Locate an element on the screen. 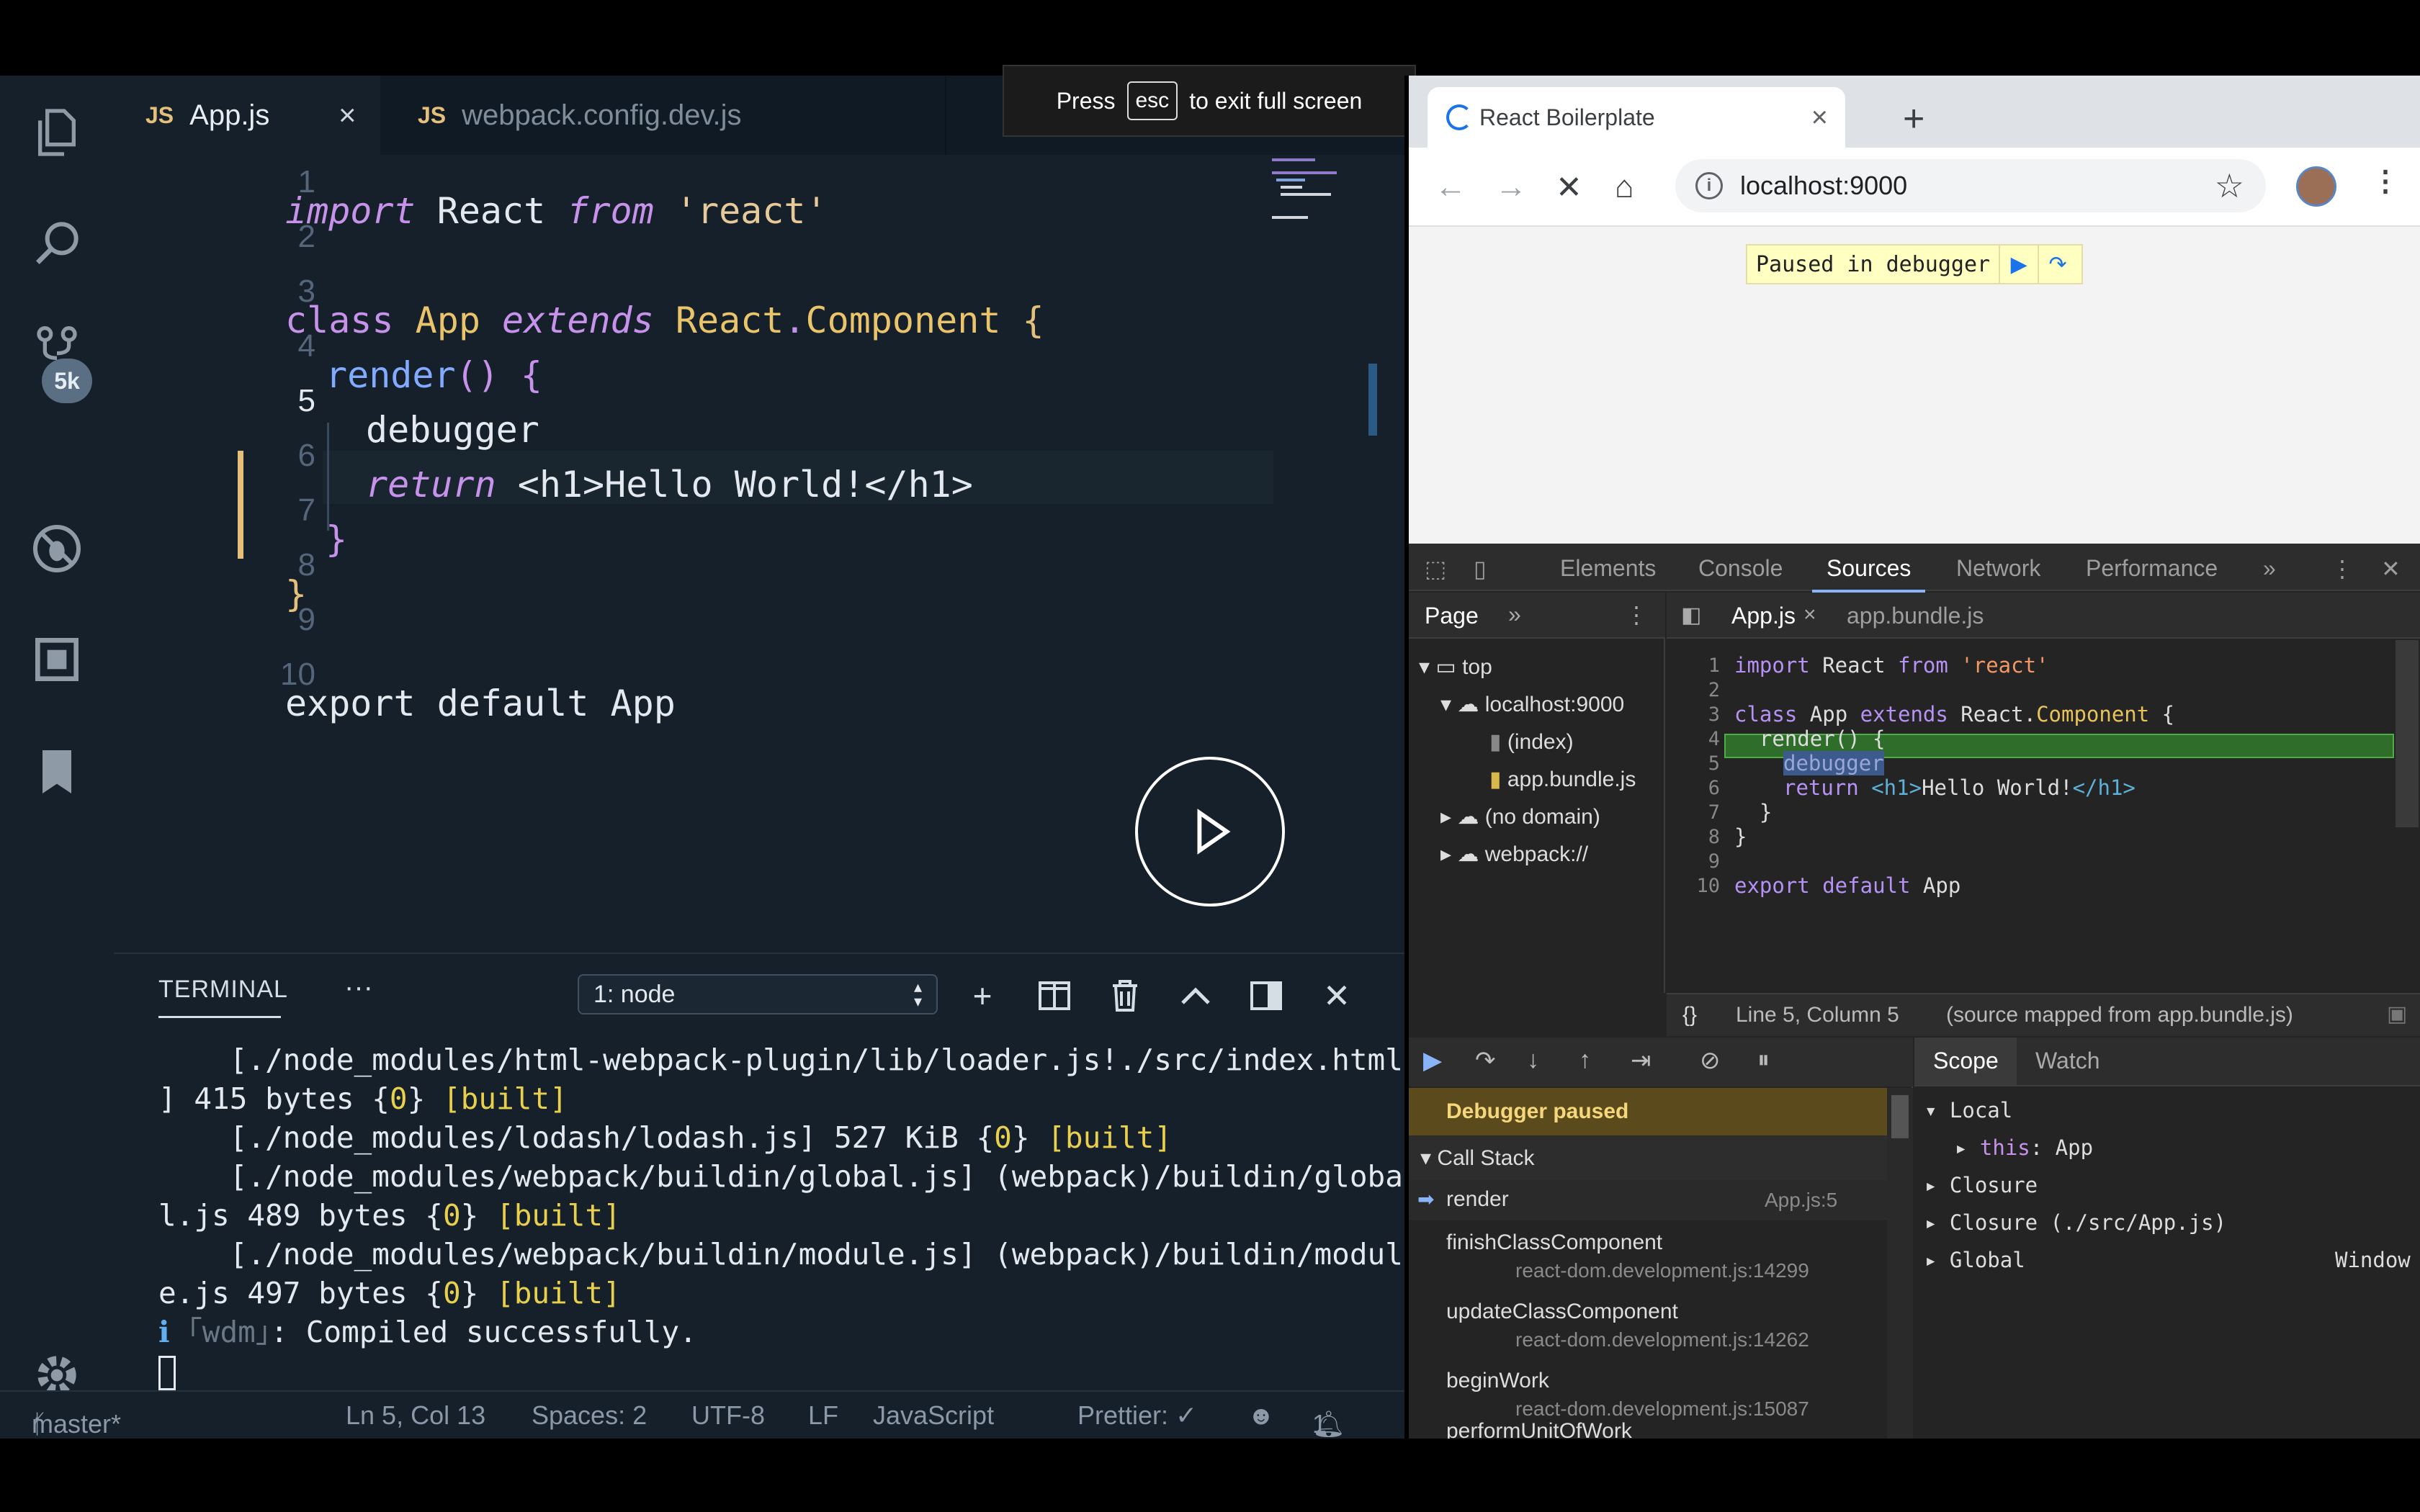  prettier-status: Prettier: ✓ is located at coordinates (1137, 1415).